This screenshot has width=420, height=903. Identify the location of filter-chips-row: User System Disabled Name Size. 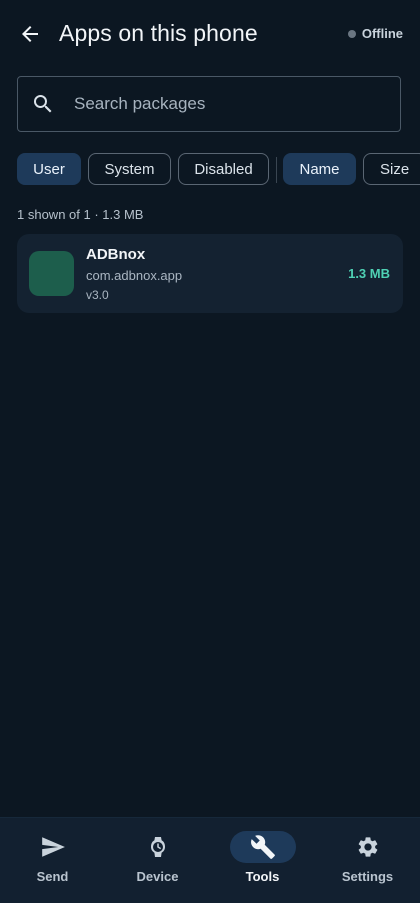
(218, 170).